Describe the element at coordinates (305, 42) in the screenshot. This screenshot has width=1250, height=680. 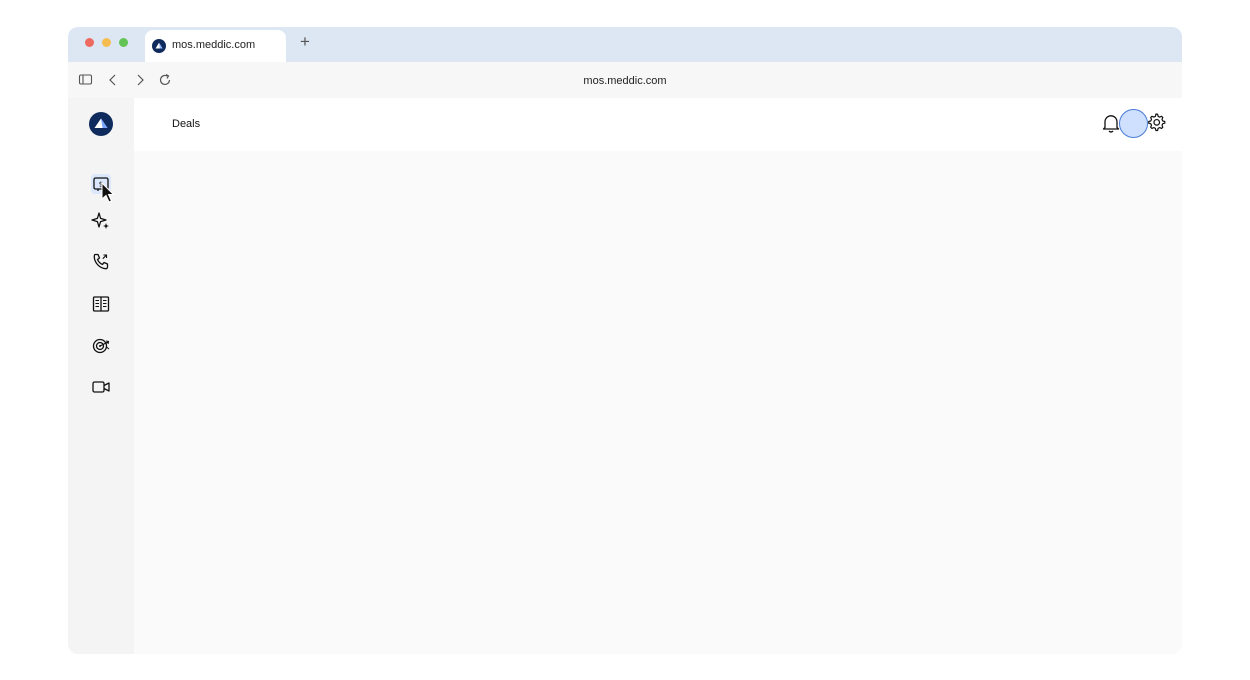
I see `new-tab-button: +` at that location.